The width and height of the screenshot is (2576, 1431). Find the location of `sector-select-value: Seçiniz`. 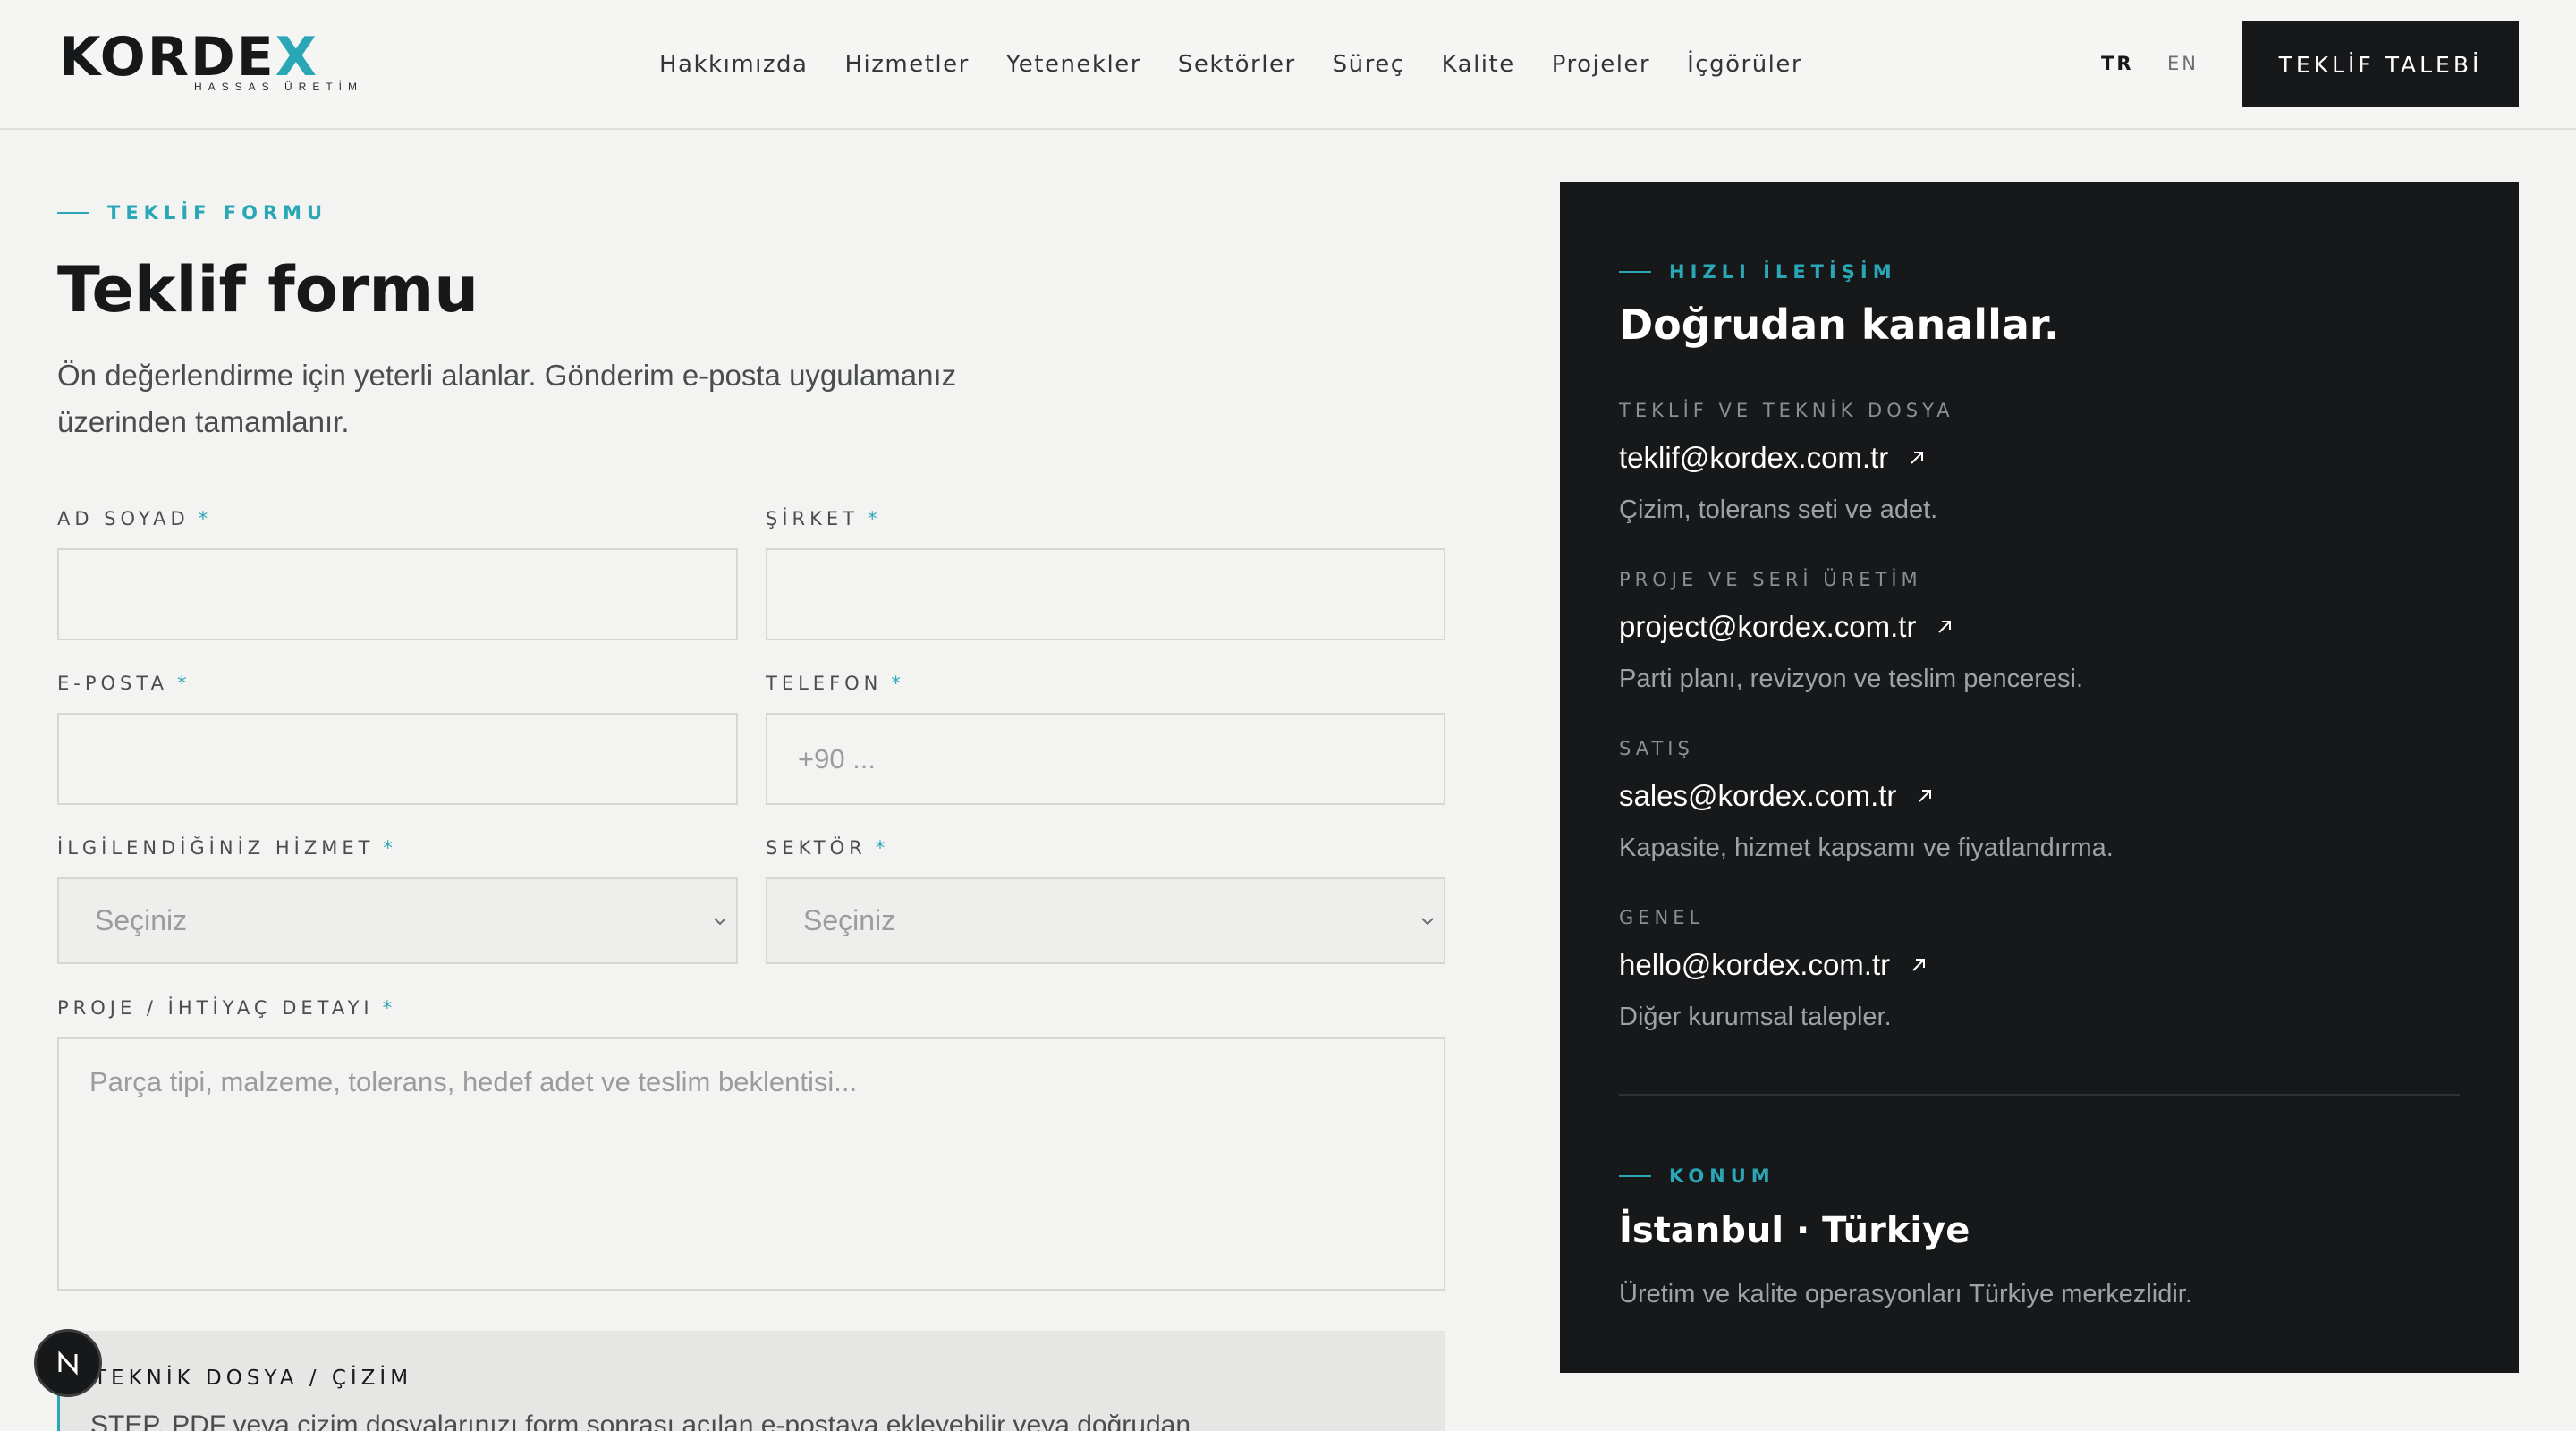

sector-select-value: Seçiniz is located at coordinates (849, 920).